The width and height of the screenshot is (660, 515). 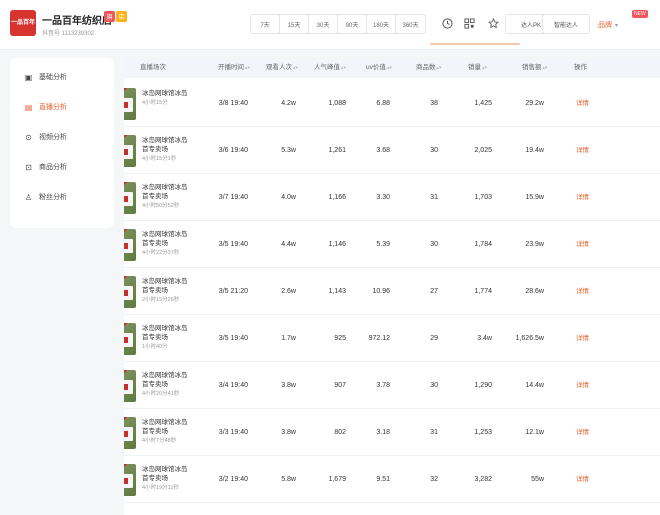 What do you see at coordinates (337, 103) in the screenshot?
I see `popularity-cell: 1,088` at bounding box center [337, 103].